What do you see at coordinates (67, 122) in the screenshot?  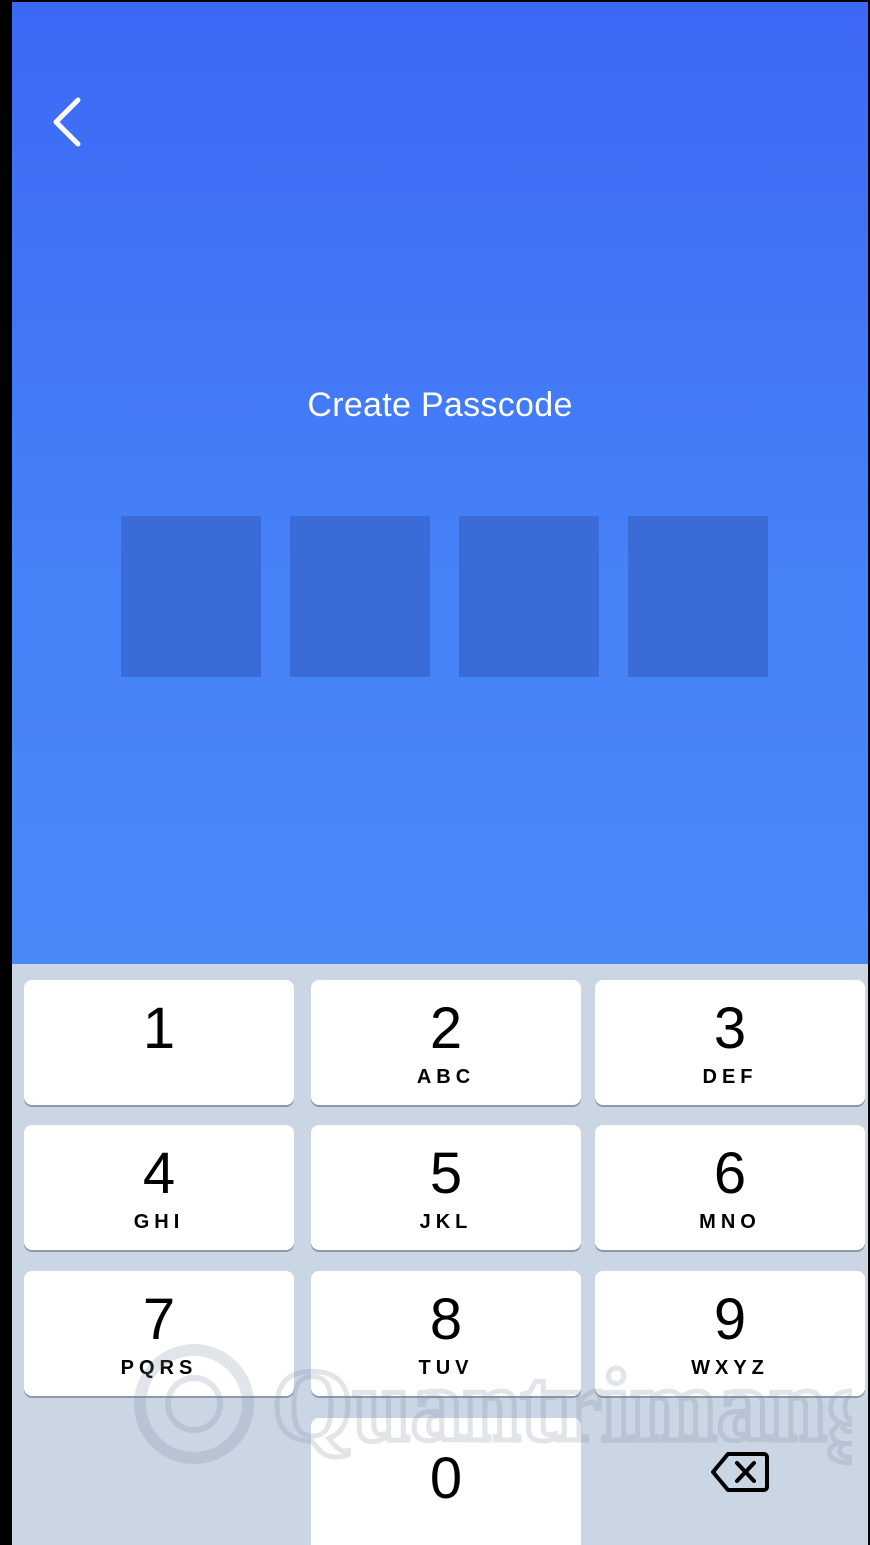 I see `chevron-left-icon` at bounding box center [67, 122].